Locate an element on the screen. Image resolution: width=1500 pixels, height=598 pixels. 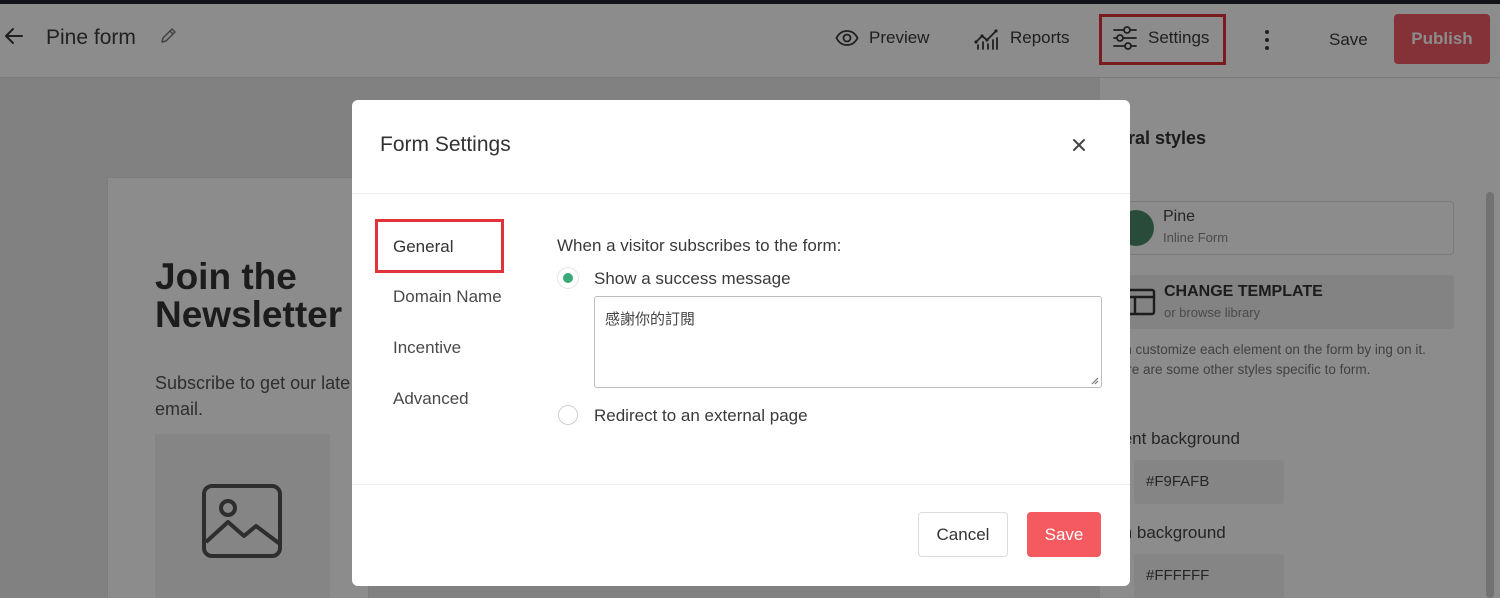
tab-incentive: Incentive is located at coordinates (427, 348).